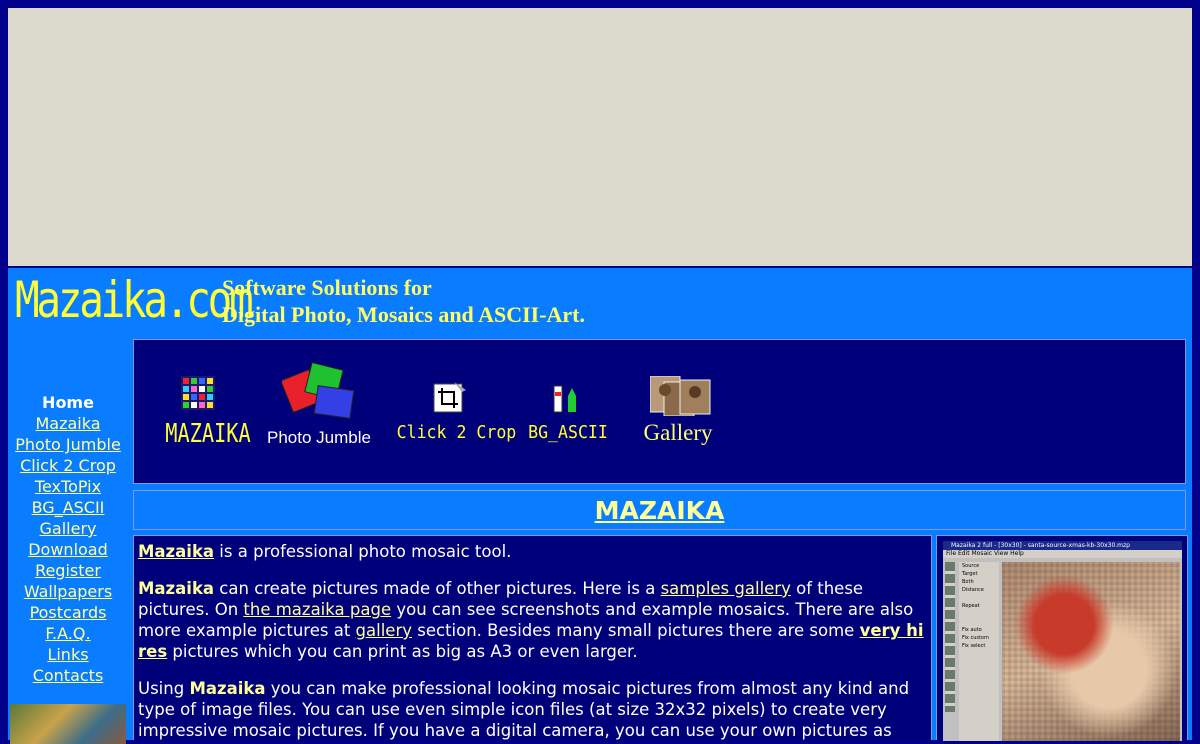 This screenshot has width=1200, height=744. I want to click on nav-item-bg-ascii: BG_ASCII, so click(68, 507).